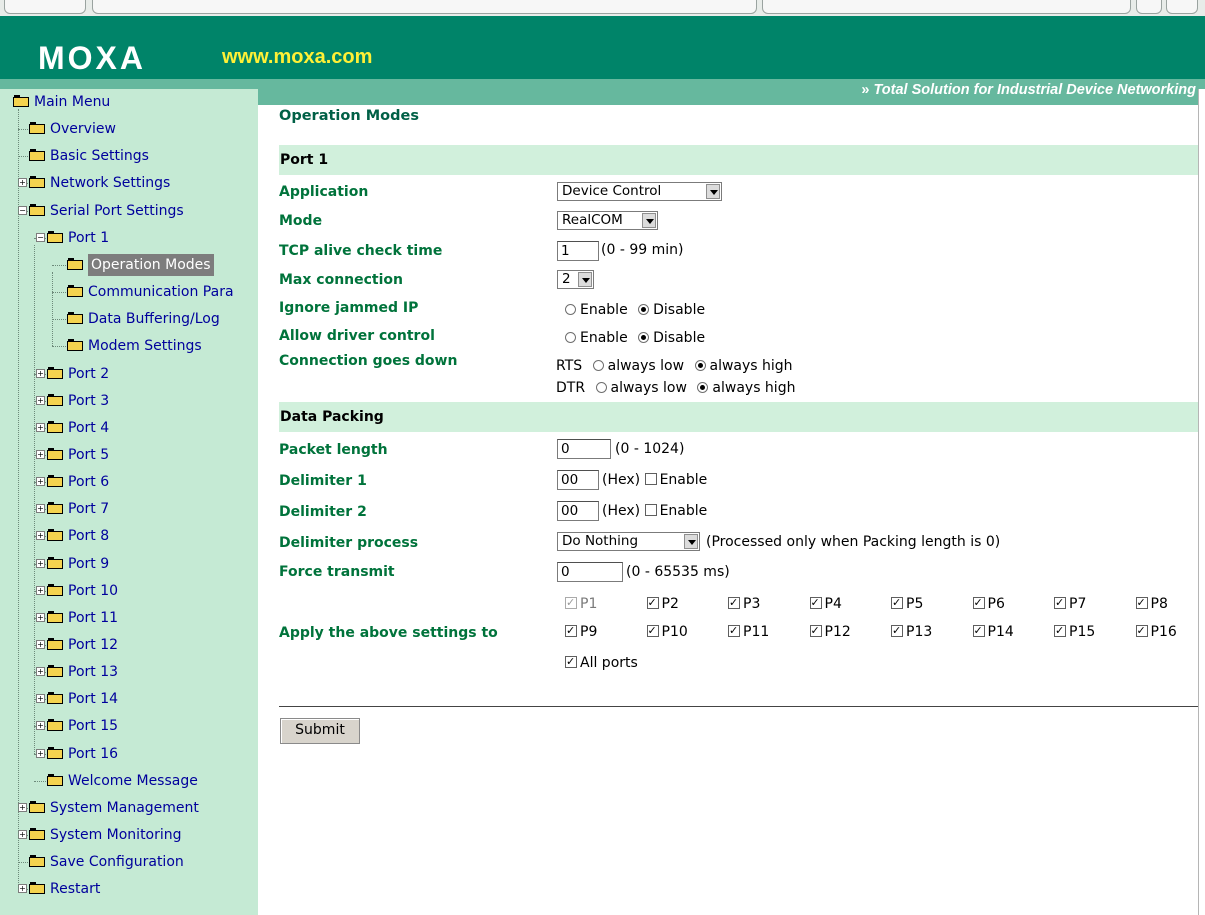 The height and width of the screenshot is (915, 1205). I want to click on sidebar-item: Welcome Message, so click(129, 781).